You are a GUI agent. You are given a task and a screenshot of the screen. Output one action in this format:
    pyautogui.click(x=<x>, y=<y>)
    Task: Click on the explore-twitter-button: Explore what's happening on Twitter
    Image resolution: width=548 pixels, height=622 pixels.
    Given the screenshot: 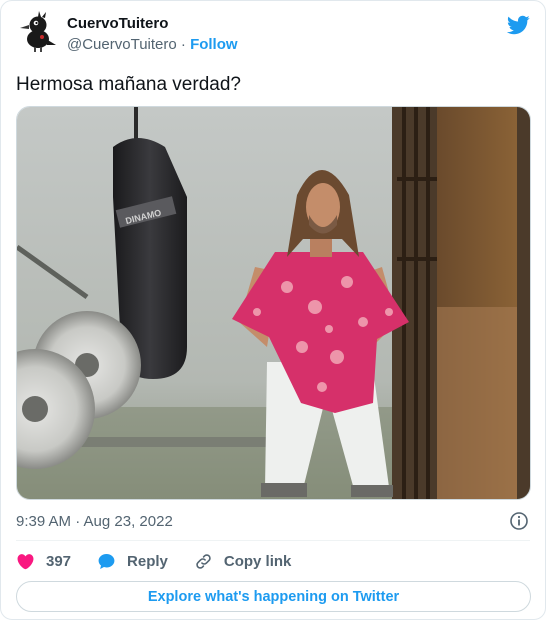 What is the action you would take?
    pyautogui.click(x=273, y=596)
    